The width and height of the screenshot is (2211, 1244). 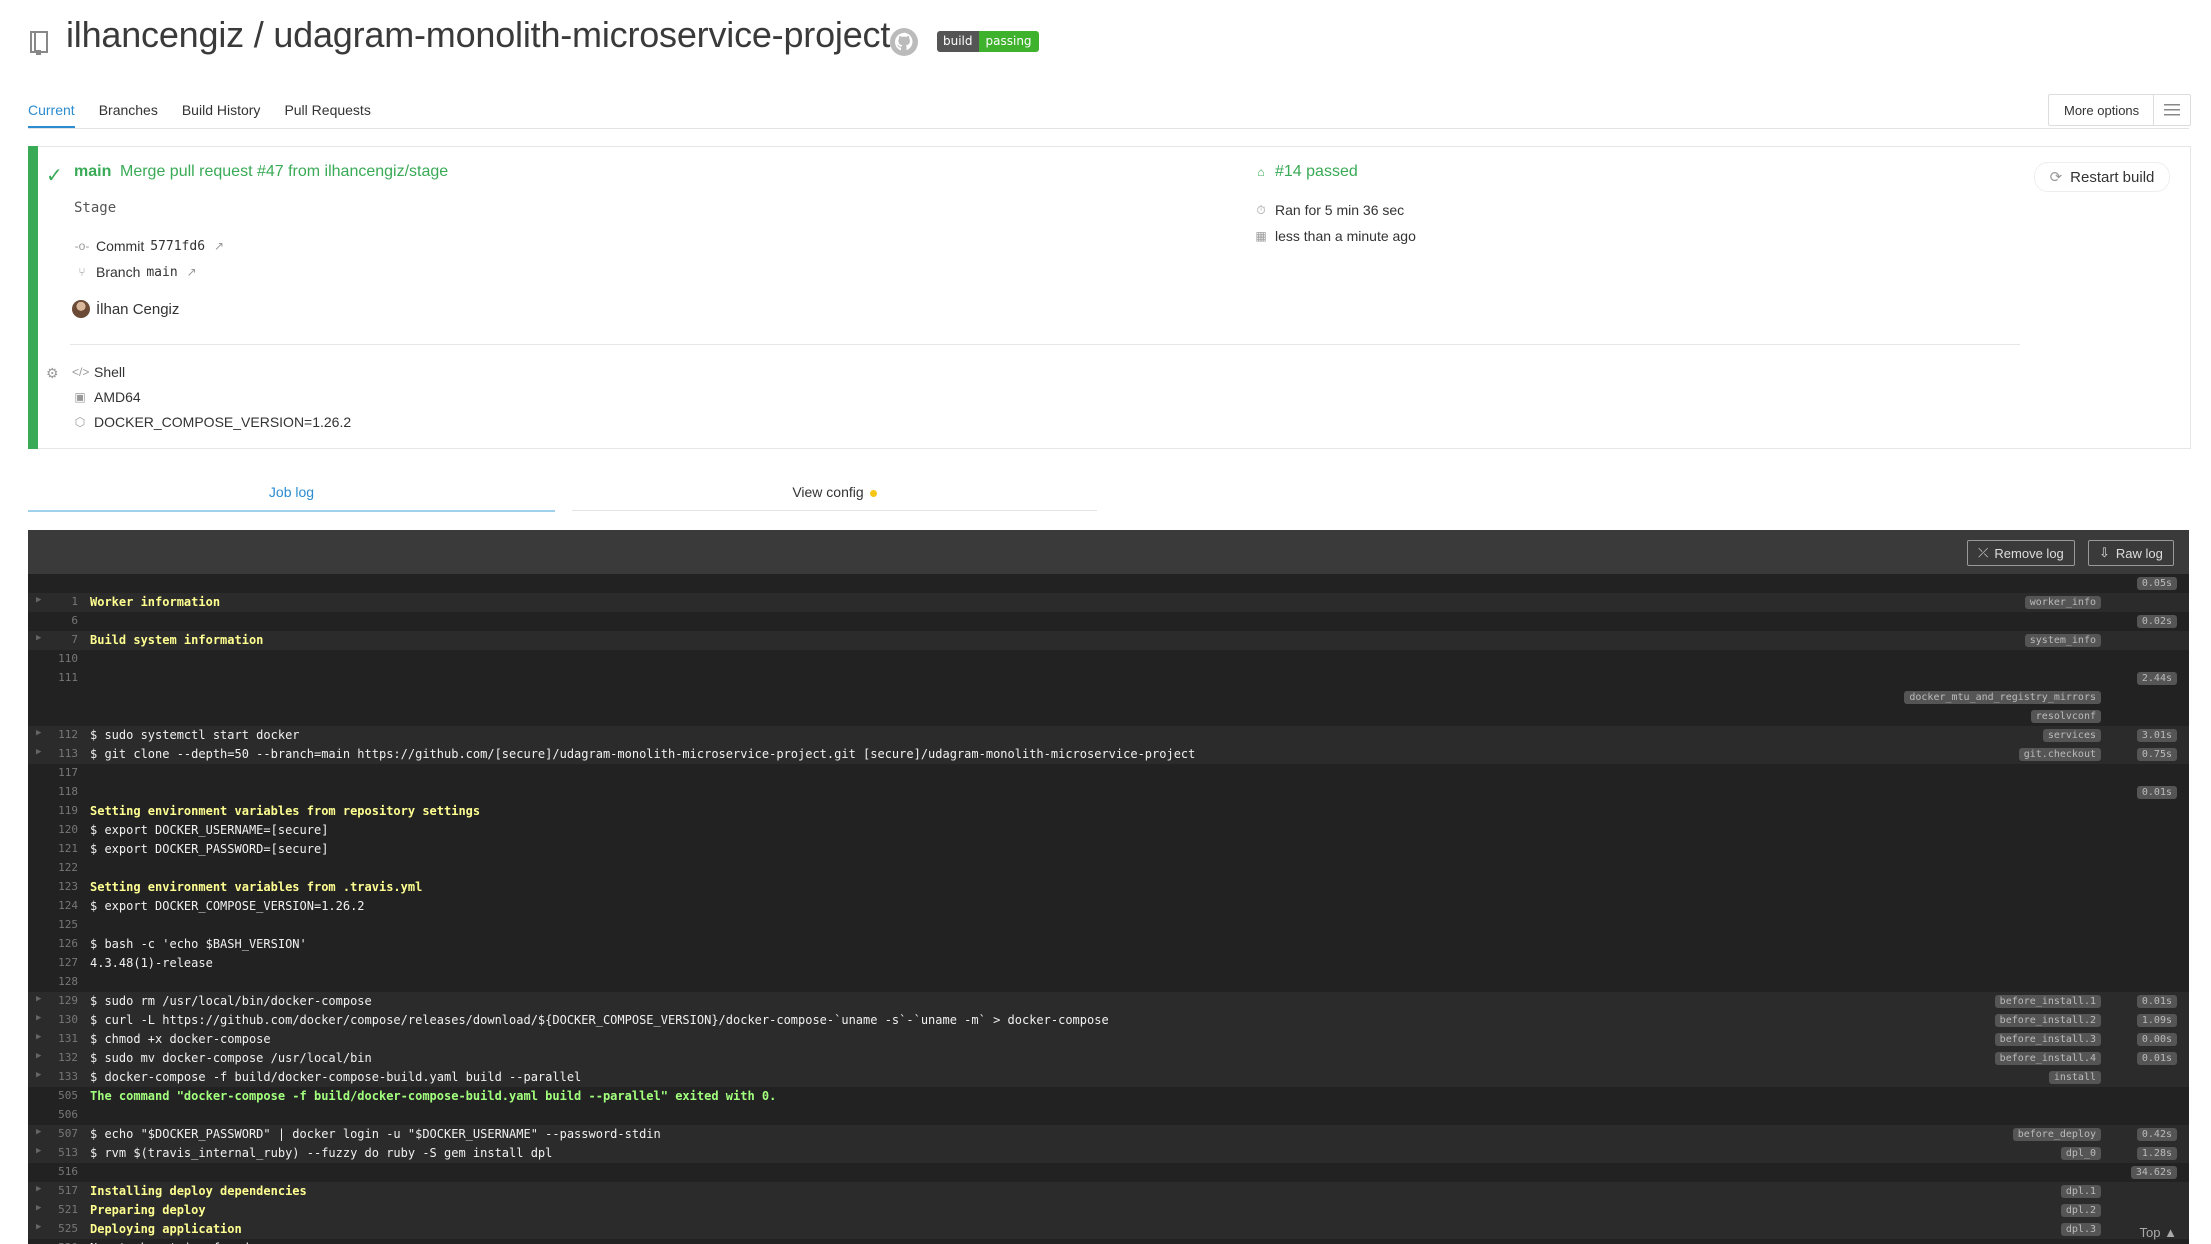 What do you see at coordinates (1108, 1191) in the screenshot?
I see `log-line: ▶ 517 Installing deploy dependencies dpl.1` at bounding box center [1108, 1191].